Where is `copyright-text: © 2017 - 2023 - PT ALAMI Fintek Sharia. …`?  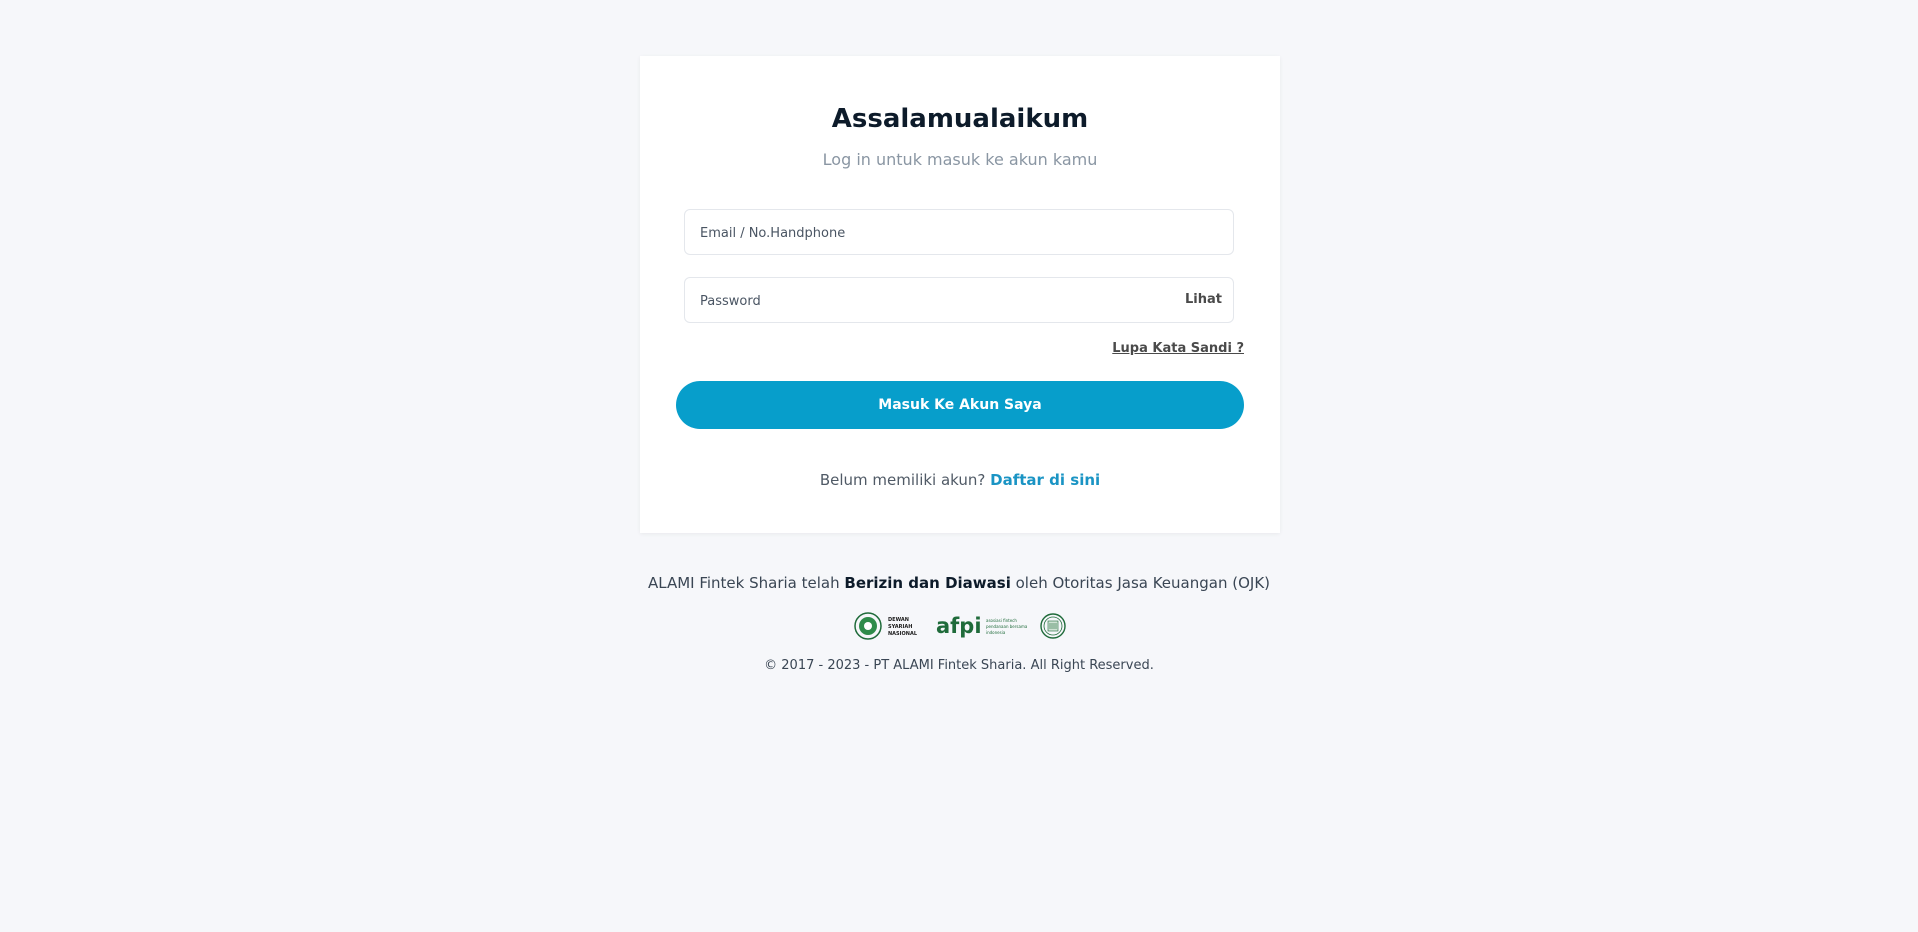 copyright-text: © 2017 - 2023 - PT ALAMI Fintek Sharia. … is located at coordinates (959, 665).